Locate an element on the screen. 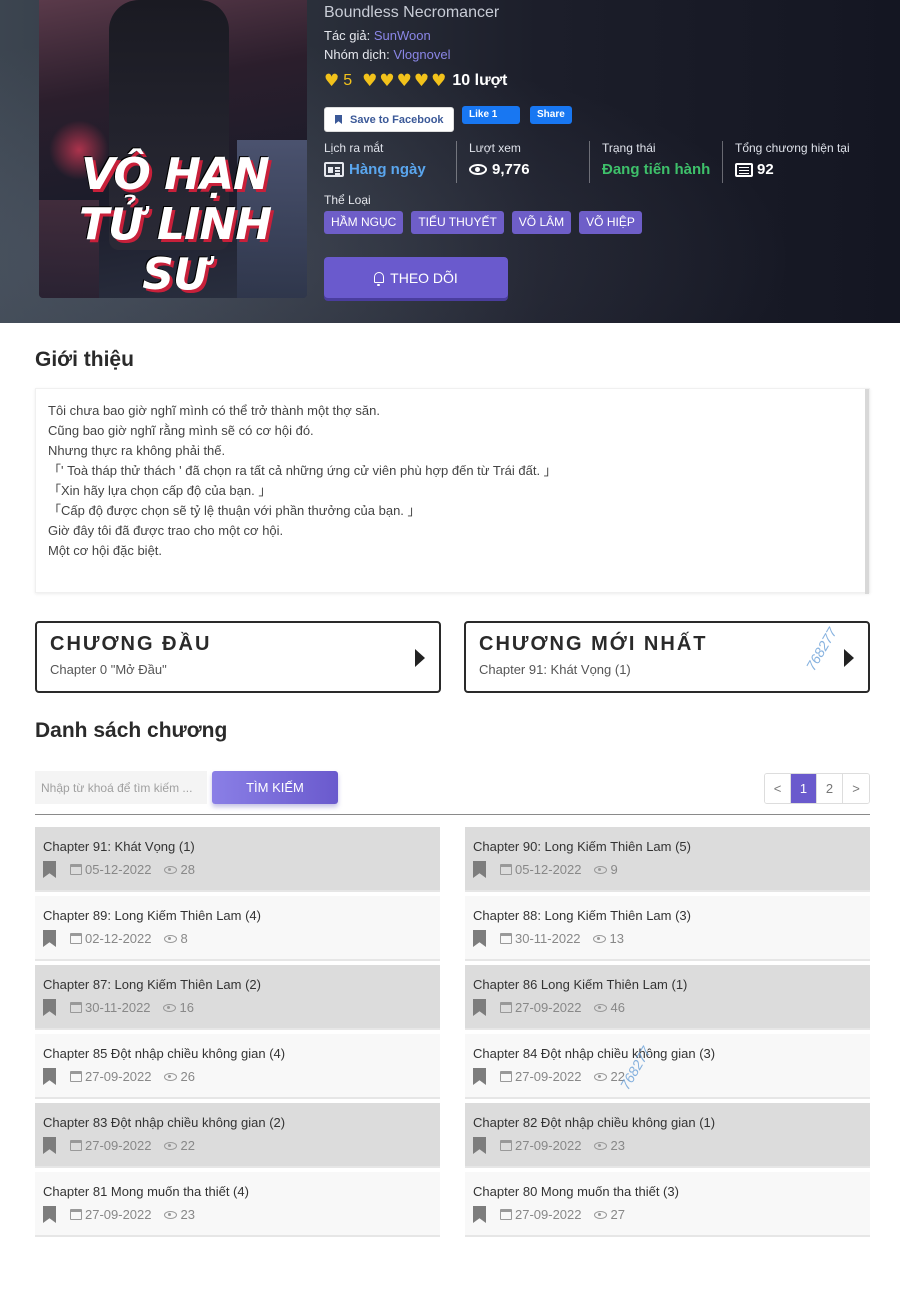 This screenshot has height=1315, width=900. chapter-title: Chapter 89: Long Kiếm Thiên Lam (4) is located at coordinates (237, 915).